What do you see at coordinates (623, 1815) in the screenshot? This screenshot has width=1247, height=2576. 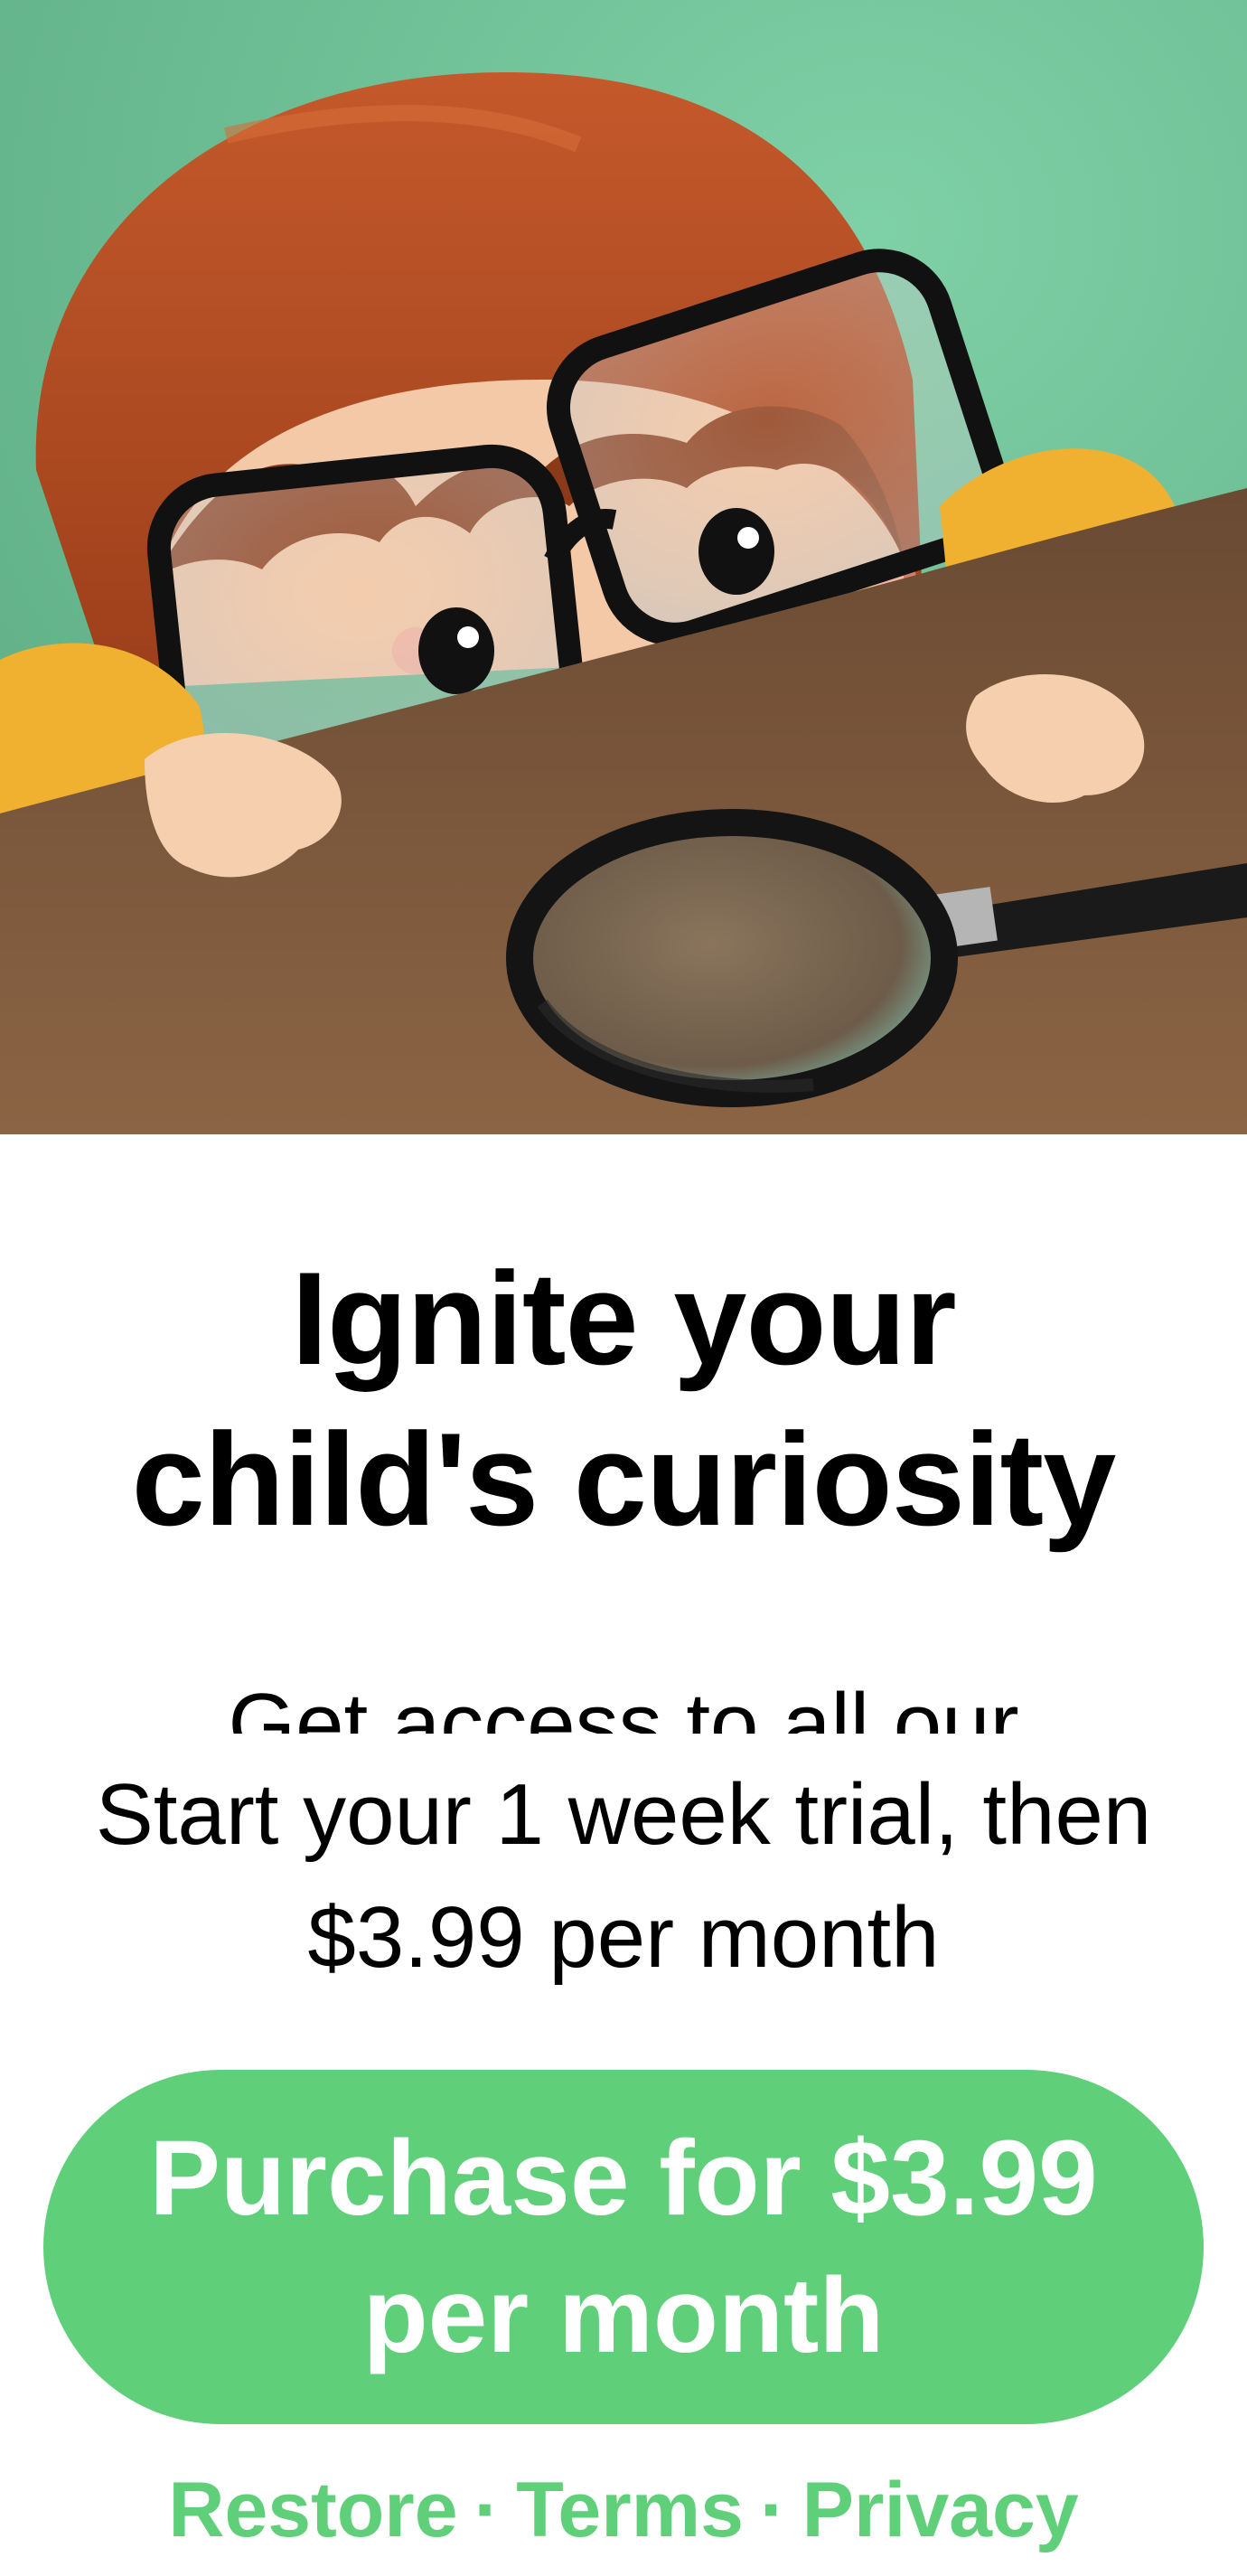 I see `trial-line-1: Start your 1 week trial, then` at bounding box center [623, 1815].